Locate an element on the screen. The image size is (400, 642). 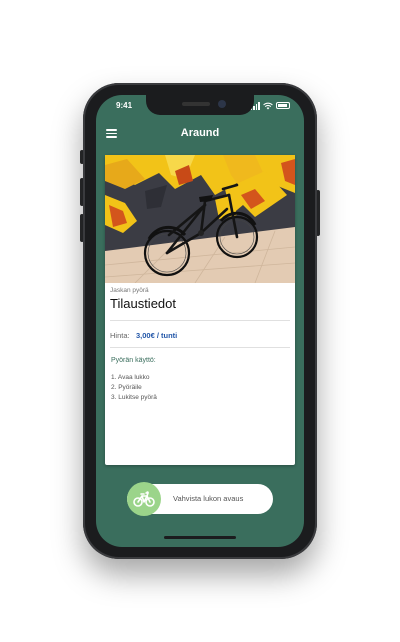
usage-step: 2. Pyöräile is located at coordinates (126, 387).